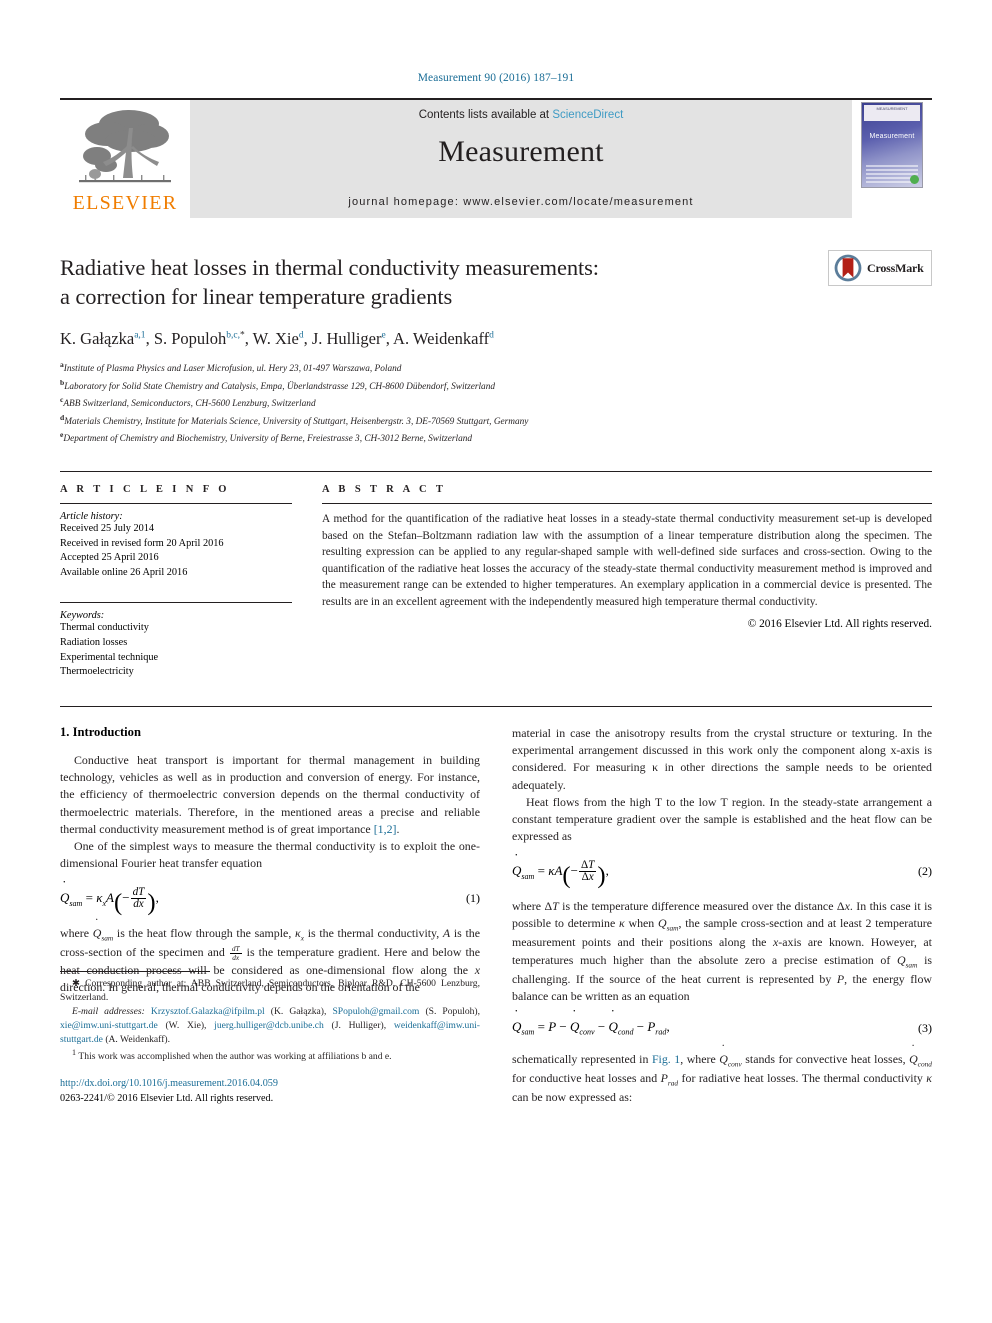  I want to click on author: W. Xied, so click(278, 338).